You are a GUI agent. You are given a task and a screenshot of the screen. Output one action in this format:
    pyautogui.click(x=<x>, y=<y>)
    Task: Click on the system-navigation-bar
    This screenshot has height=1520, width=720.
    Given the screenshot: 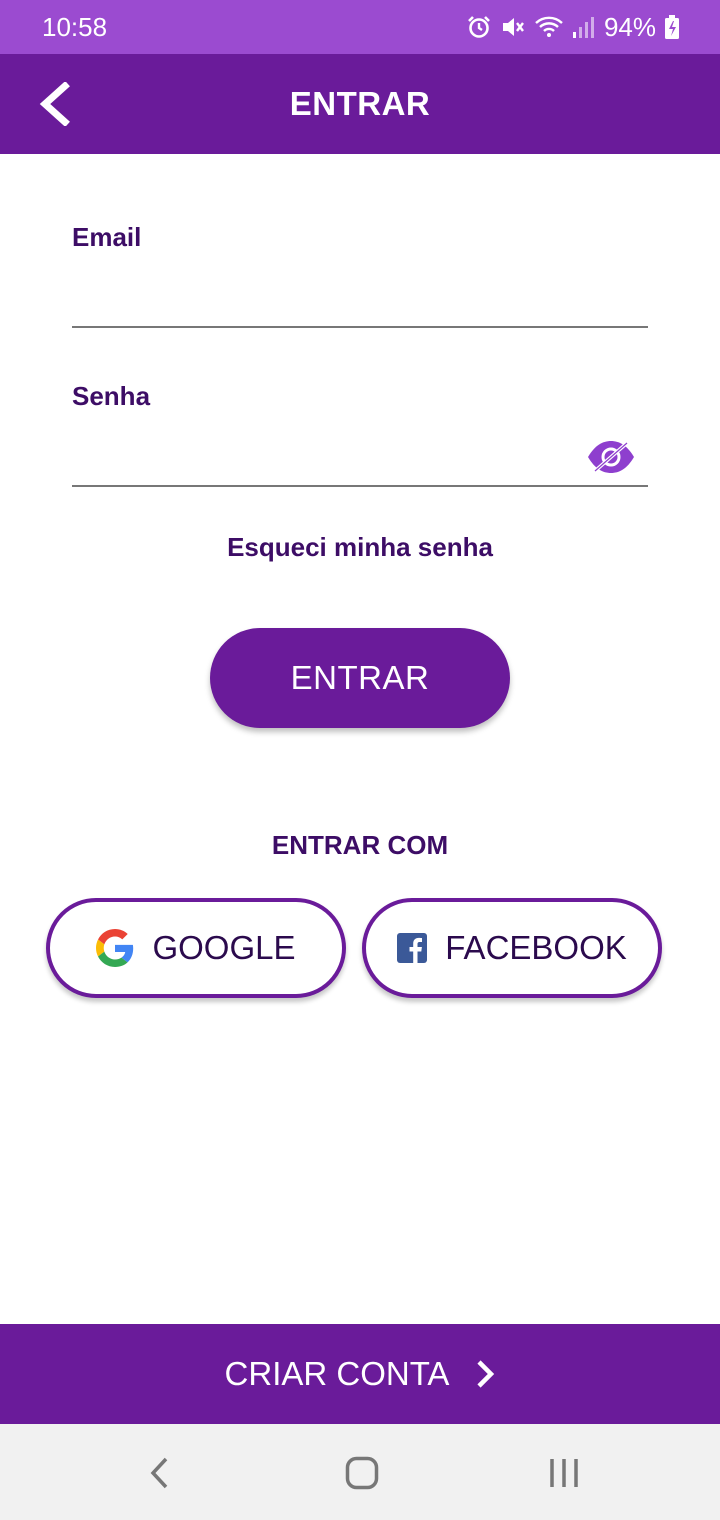 What is the action you would take?
    pyautogui.click(x=360, y=1472)
    